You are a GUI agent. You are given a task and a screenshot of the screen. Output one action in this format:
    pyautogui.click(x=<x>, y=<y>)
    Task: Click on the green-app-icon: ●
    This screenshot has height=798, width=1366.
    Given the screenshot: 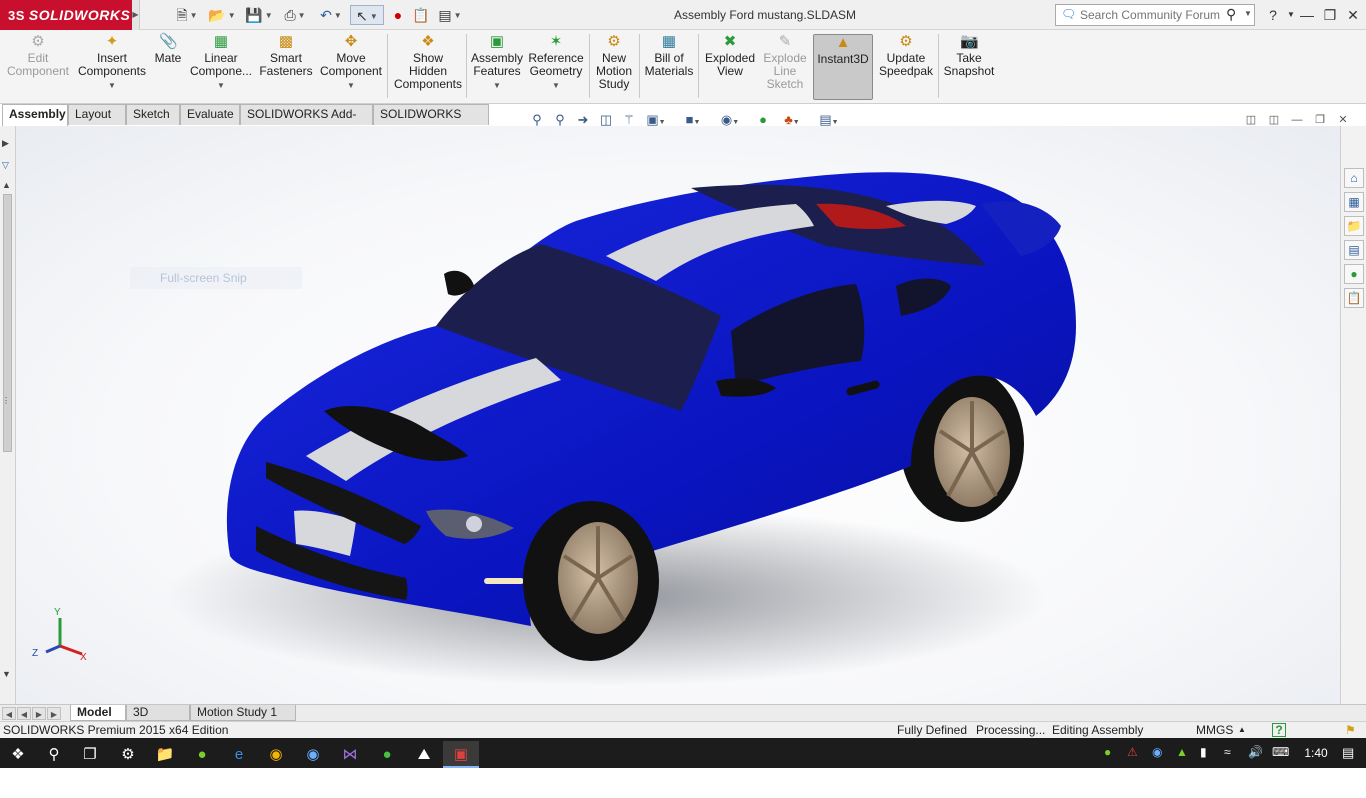 What is the action you would take?
    pyautogui.click(x=387, y=754)
    